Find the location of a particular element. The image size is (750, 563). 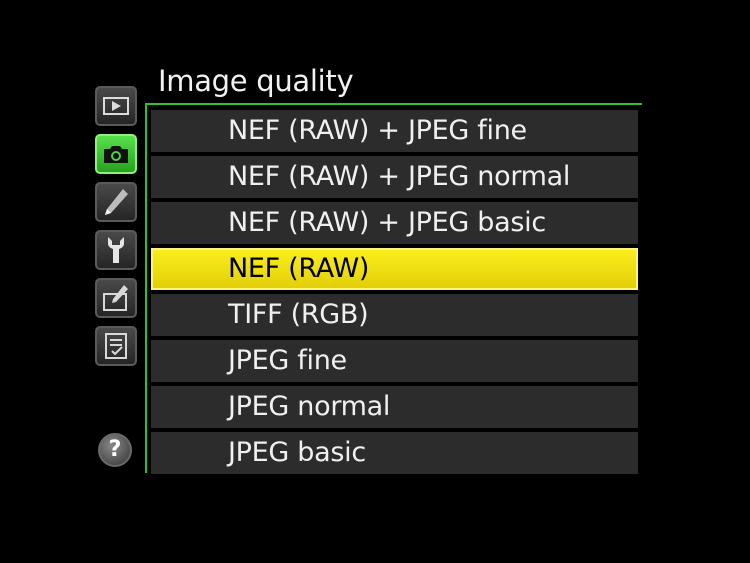

tab-custom-settings is located at coordinates (116, 202).